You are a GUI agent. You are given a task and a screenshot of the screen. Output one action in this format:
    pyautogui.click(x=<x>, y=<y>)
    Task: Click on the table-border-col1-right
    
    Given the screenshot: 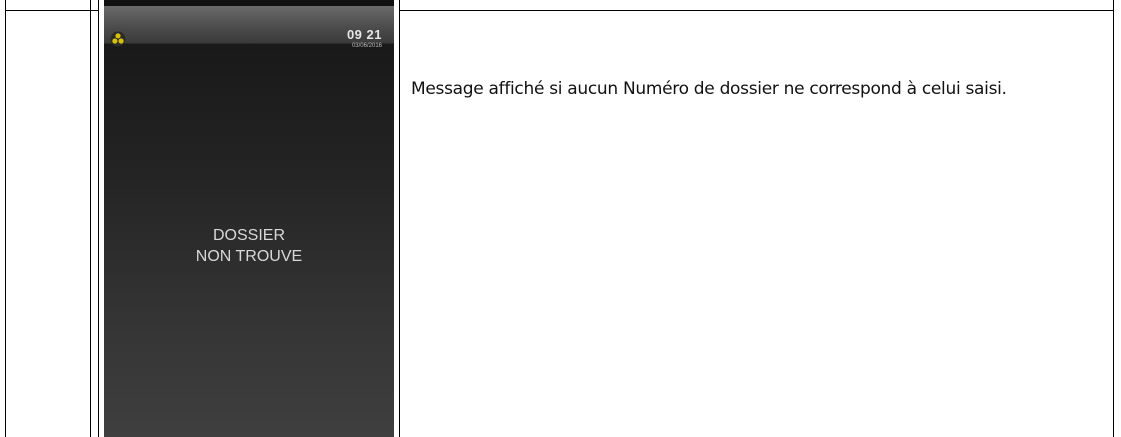 What is the action you would take?
    pyautogui.click(x=90, y=218)
    